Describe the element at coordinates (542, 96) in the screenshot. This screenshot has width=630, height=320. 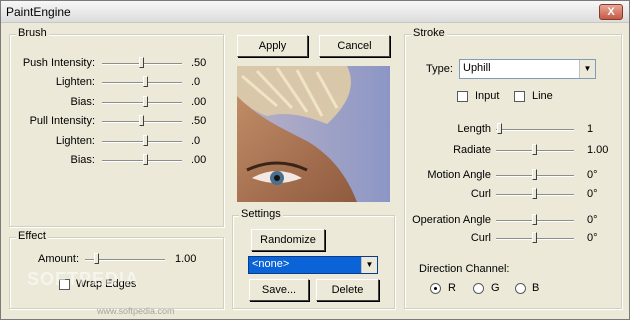
I see `line-label: Line` at that location.